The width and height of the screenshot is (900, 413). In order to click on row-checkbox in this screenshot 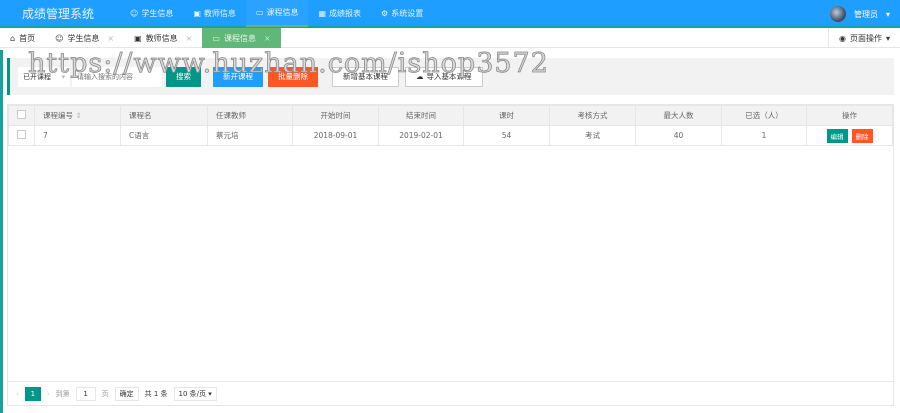, I will do `click(21, 134)`.